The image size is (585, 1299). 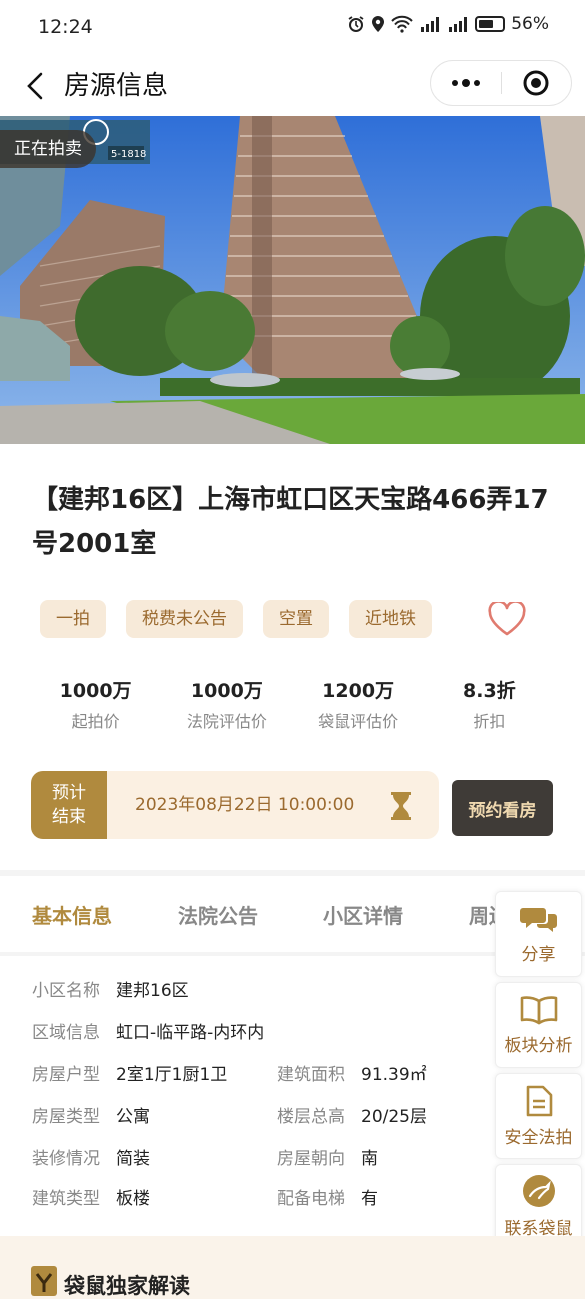 I want to click on price-item: 1000万 起拍价, so click(x=95, y=704).